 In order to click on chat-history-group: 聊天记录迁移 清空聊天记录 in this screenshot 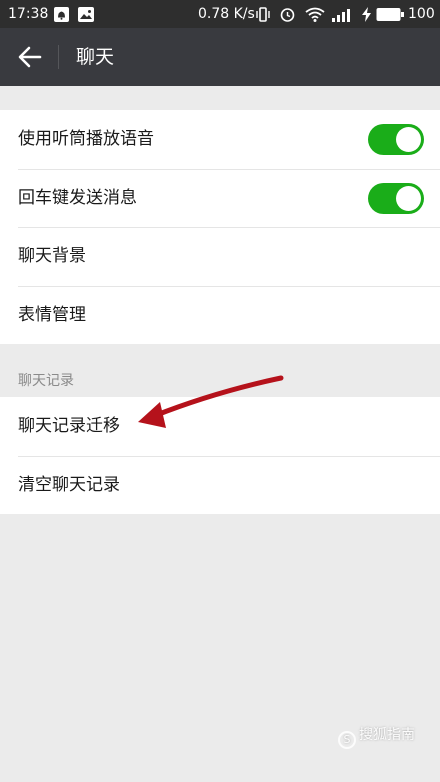, I will do `click(220, 455)`.